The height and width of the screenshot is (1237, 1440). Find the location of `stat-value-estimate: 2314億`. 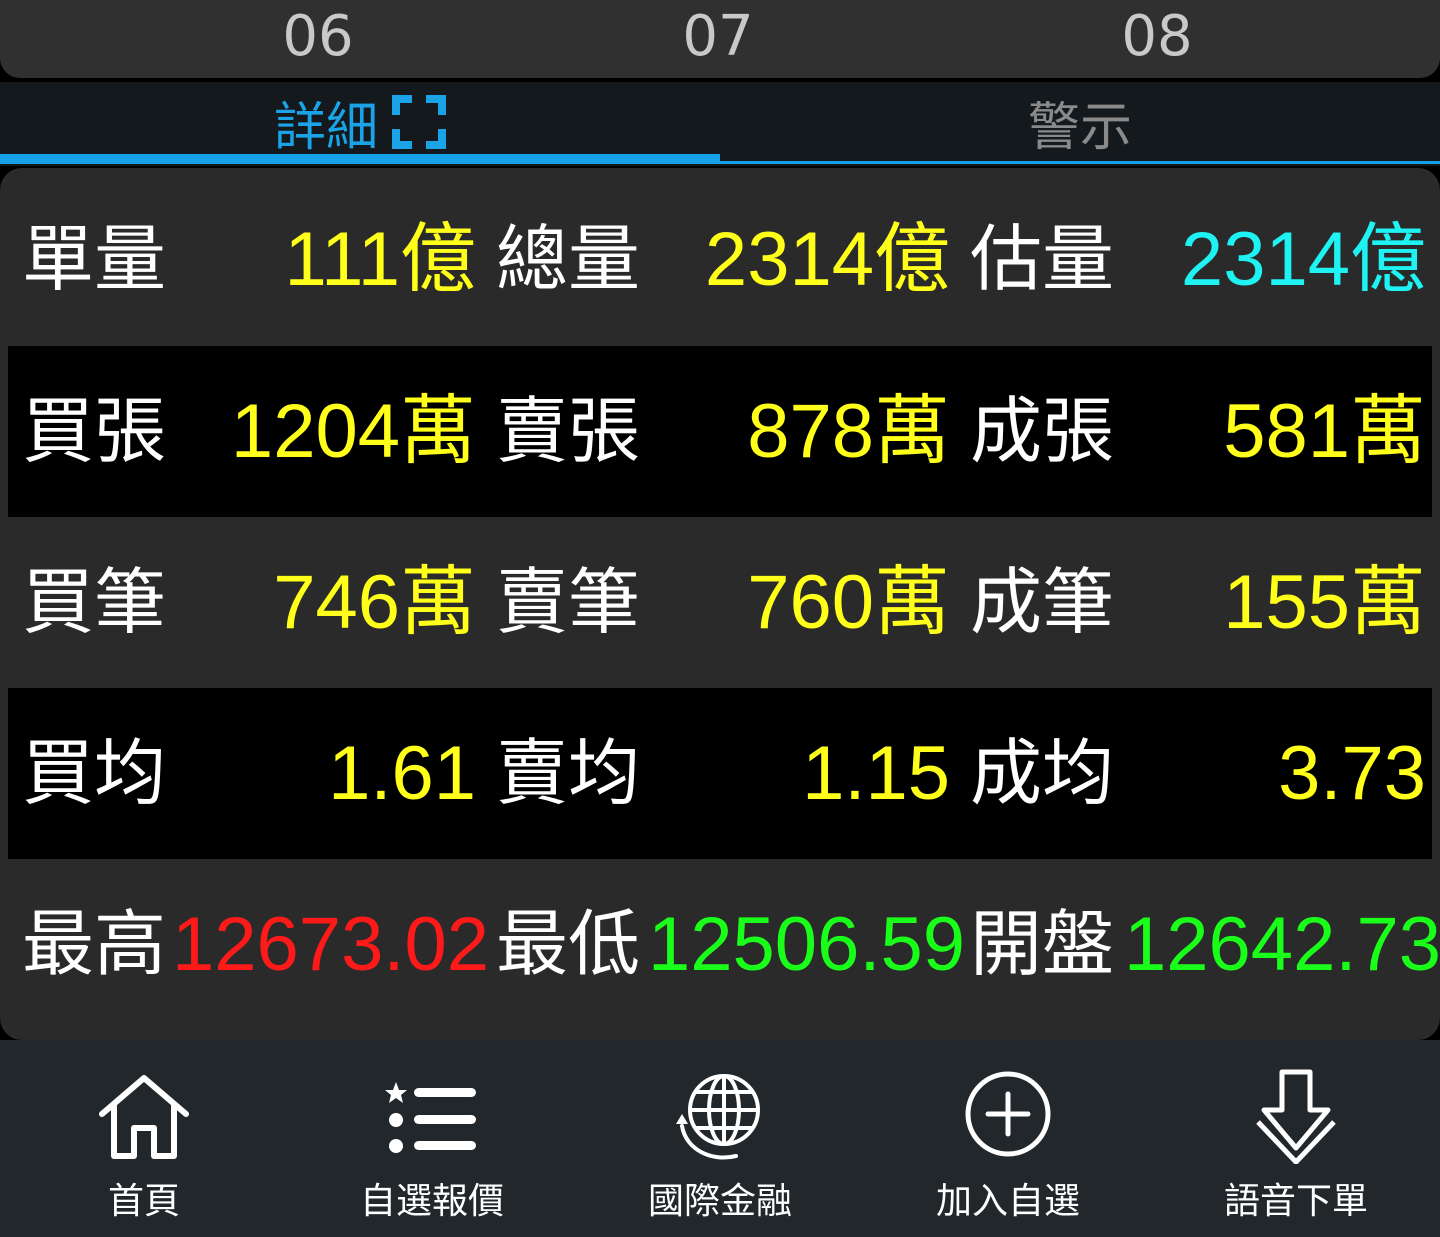

stat-value-estimate: 2314億 is located at coordinates (1303, 259).